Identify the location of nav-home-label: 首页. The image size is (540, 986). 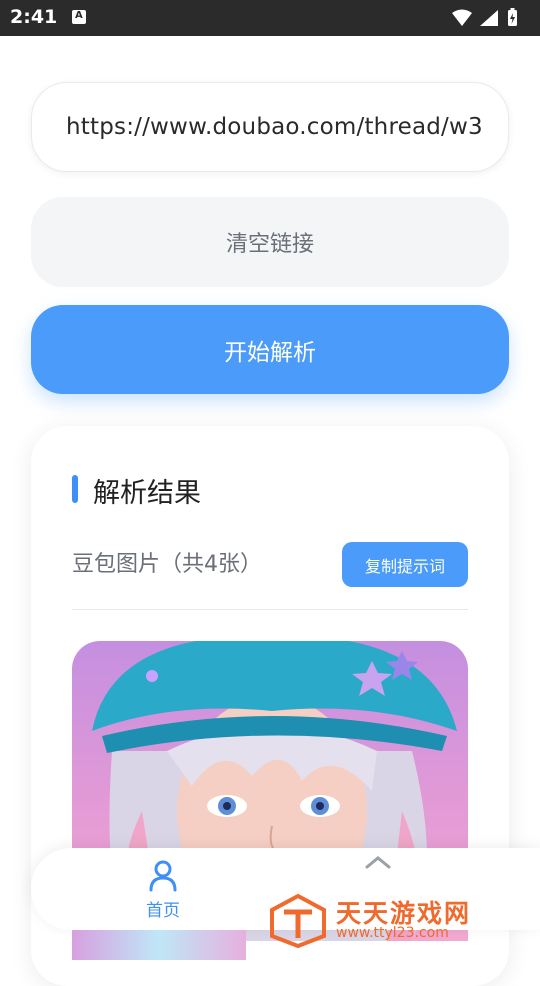
(163, 911).